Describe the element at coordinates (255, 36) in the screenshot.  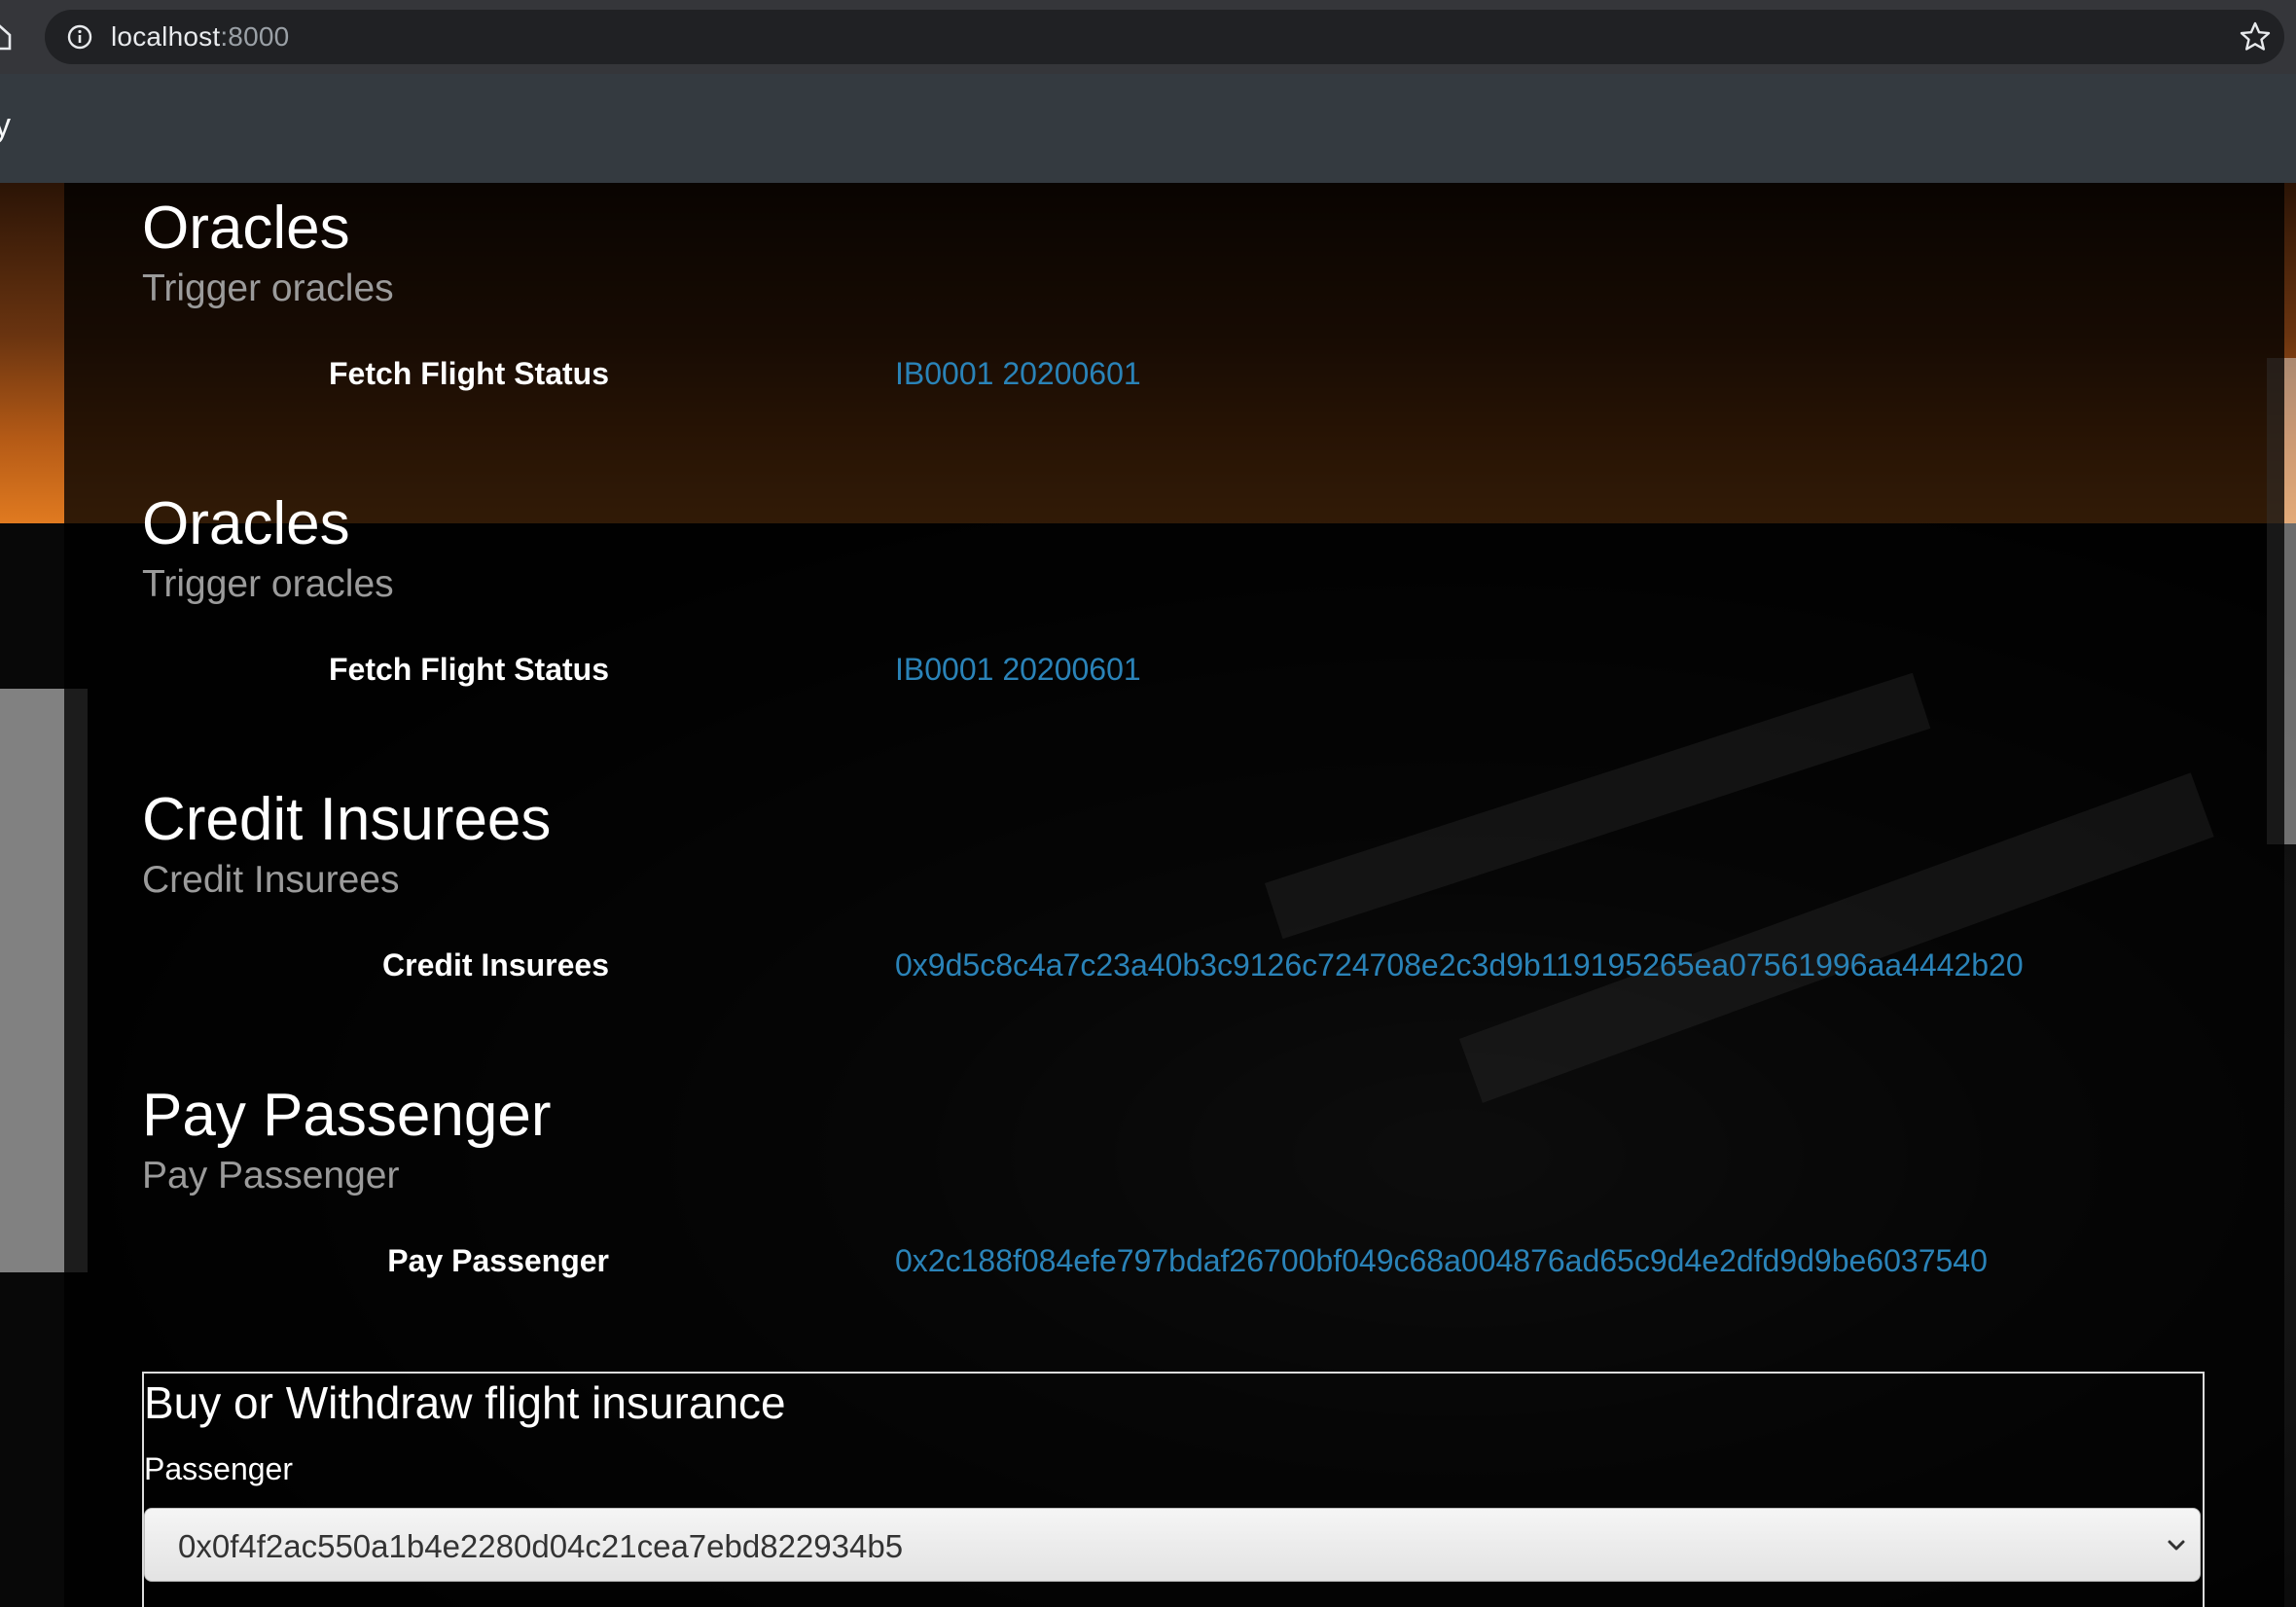
I see `url-port: :8000` at that location.